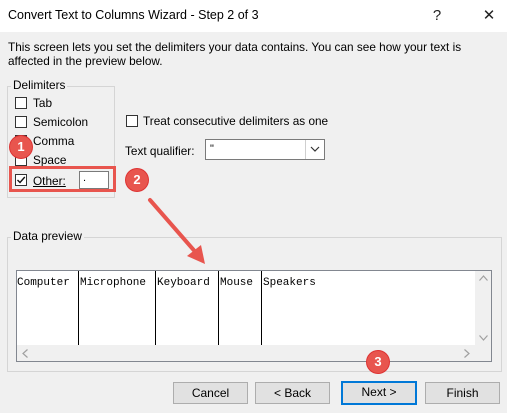  Describe the element at coordinates (137, 180) in the screenshot. I see `callout-2: 2` at that location.